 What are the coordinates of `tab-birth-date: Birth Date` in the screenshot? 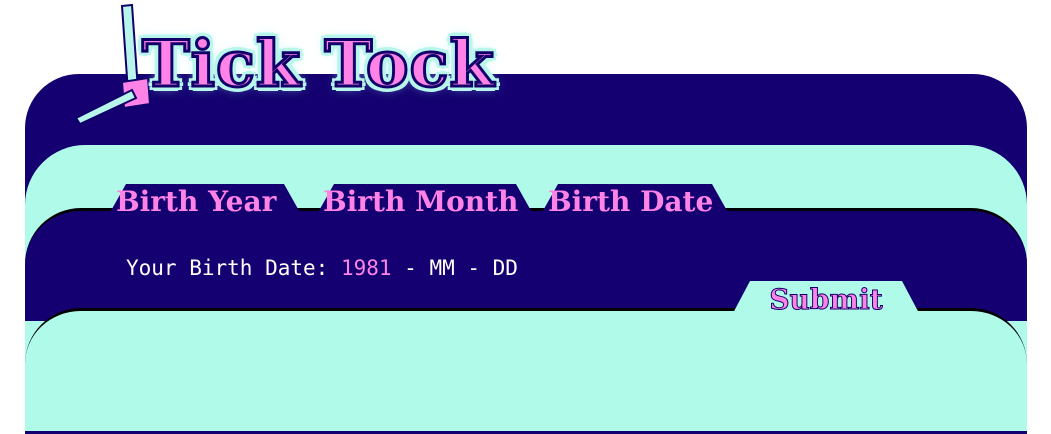 It's located at (630, 202).